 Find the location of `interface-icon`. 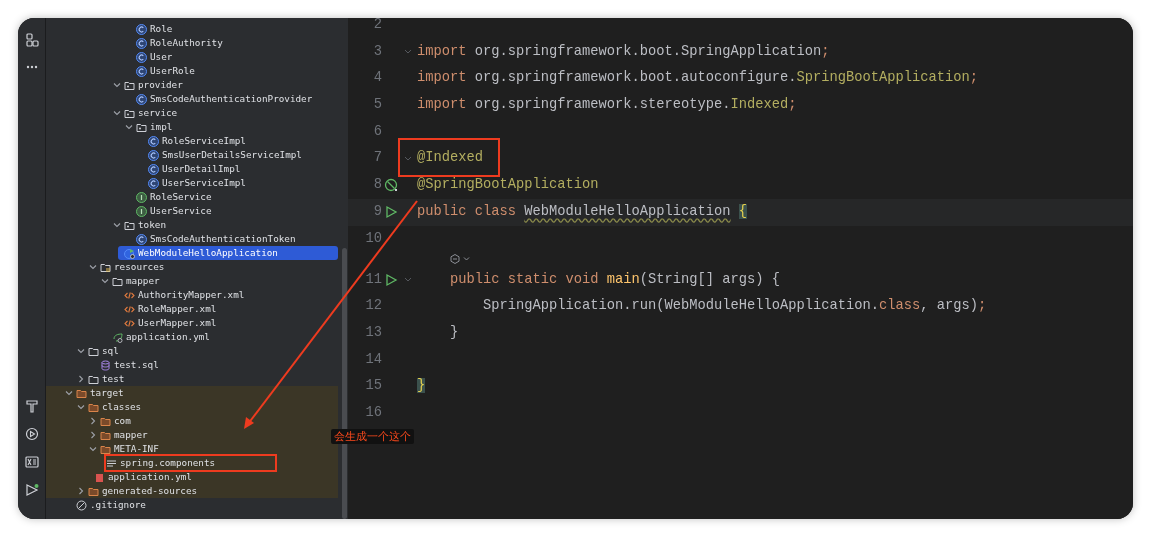

interface-icon is located at coordinates (141, 197).